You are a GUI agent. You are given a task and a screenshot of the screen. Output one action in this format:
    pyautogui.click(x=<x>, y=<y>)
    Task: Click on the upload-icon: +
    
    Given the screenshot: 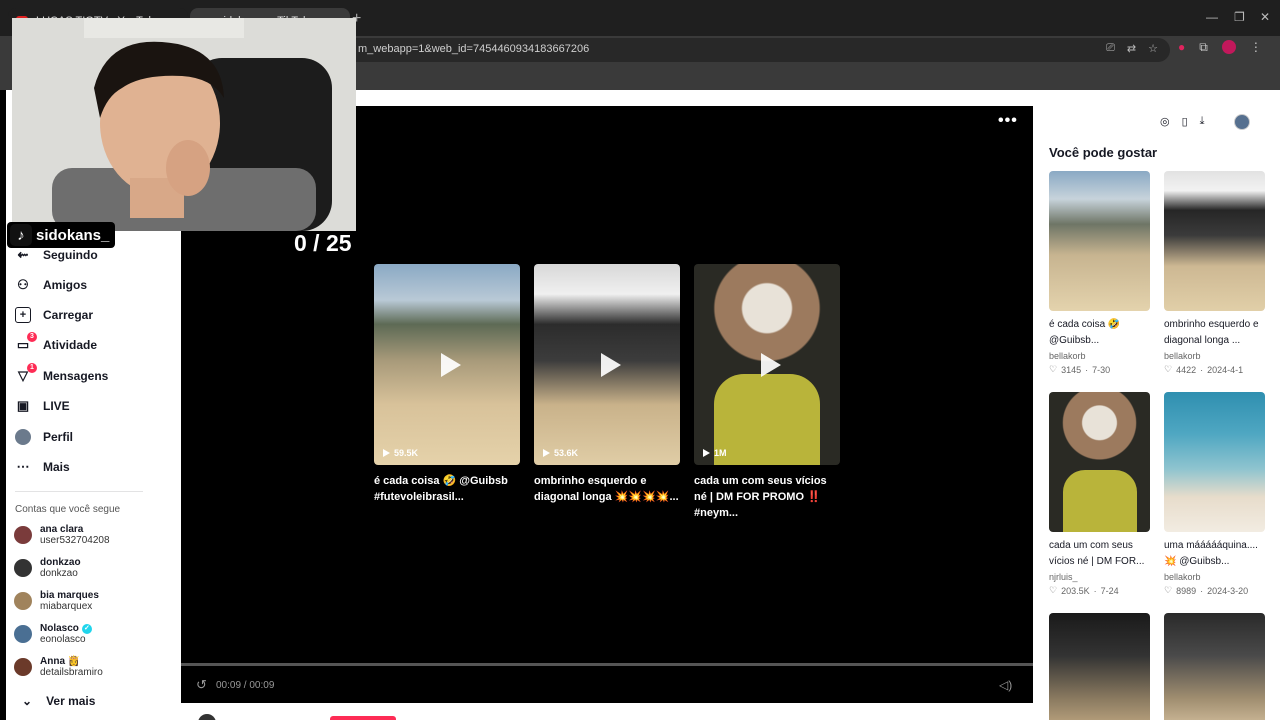 What is the action you would take?
    pyautogui.click(x=23, y=315)
    